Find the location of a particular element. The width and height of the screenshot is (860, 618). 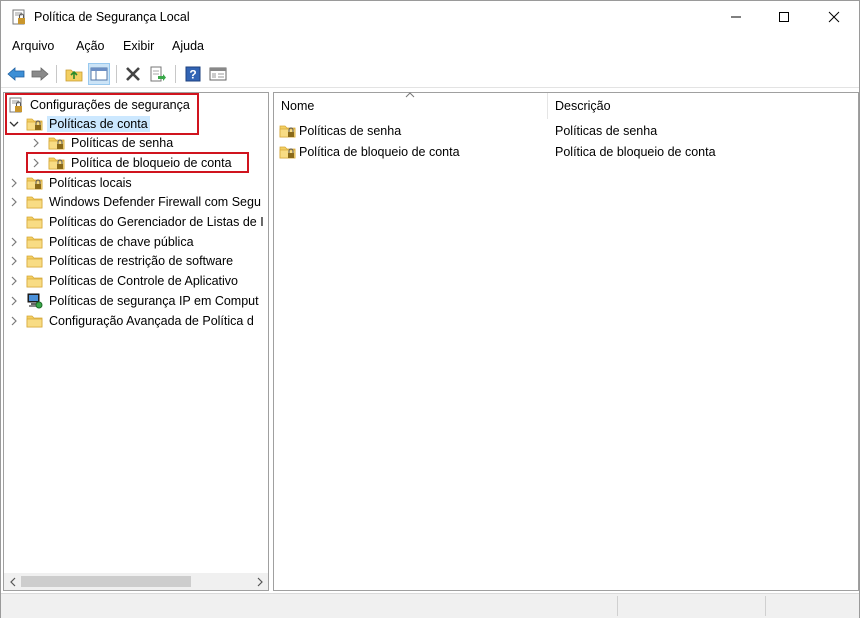

menu-acao: Ação is located at coordinates (90, 46).